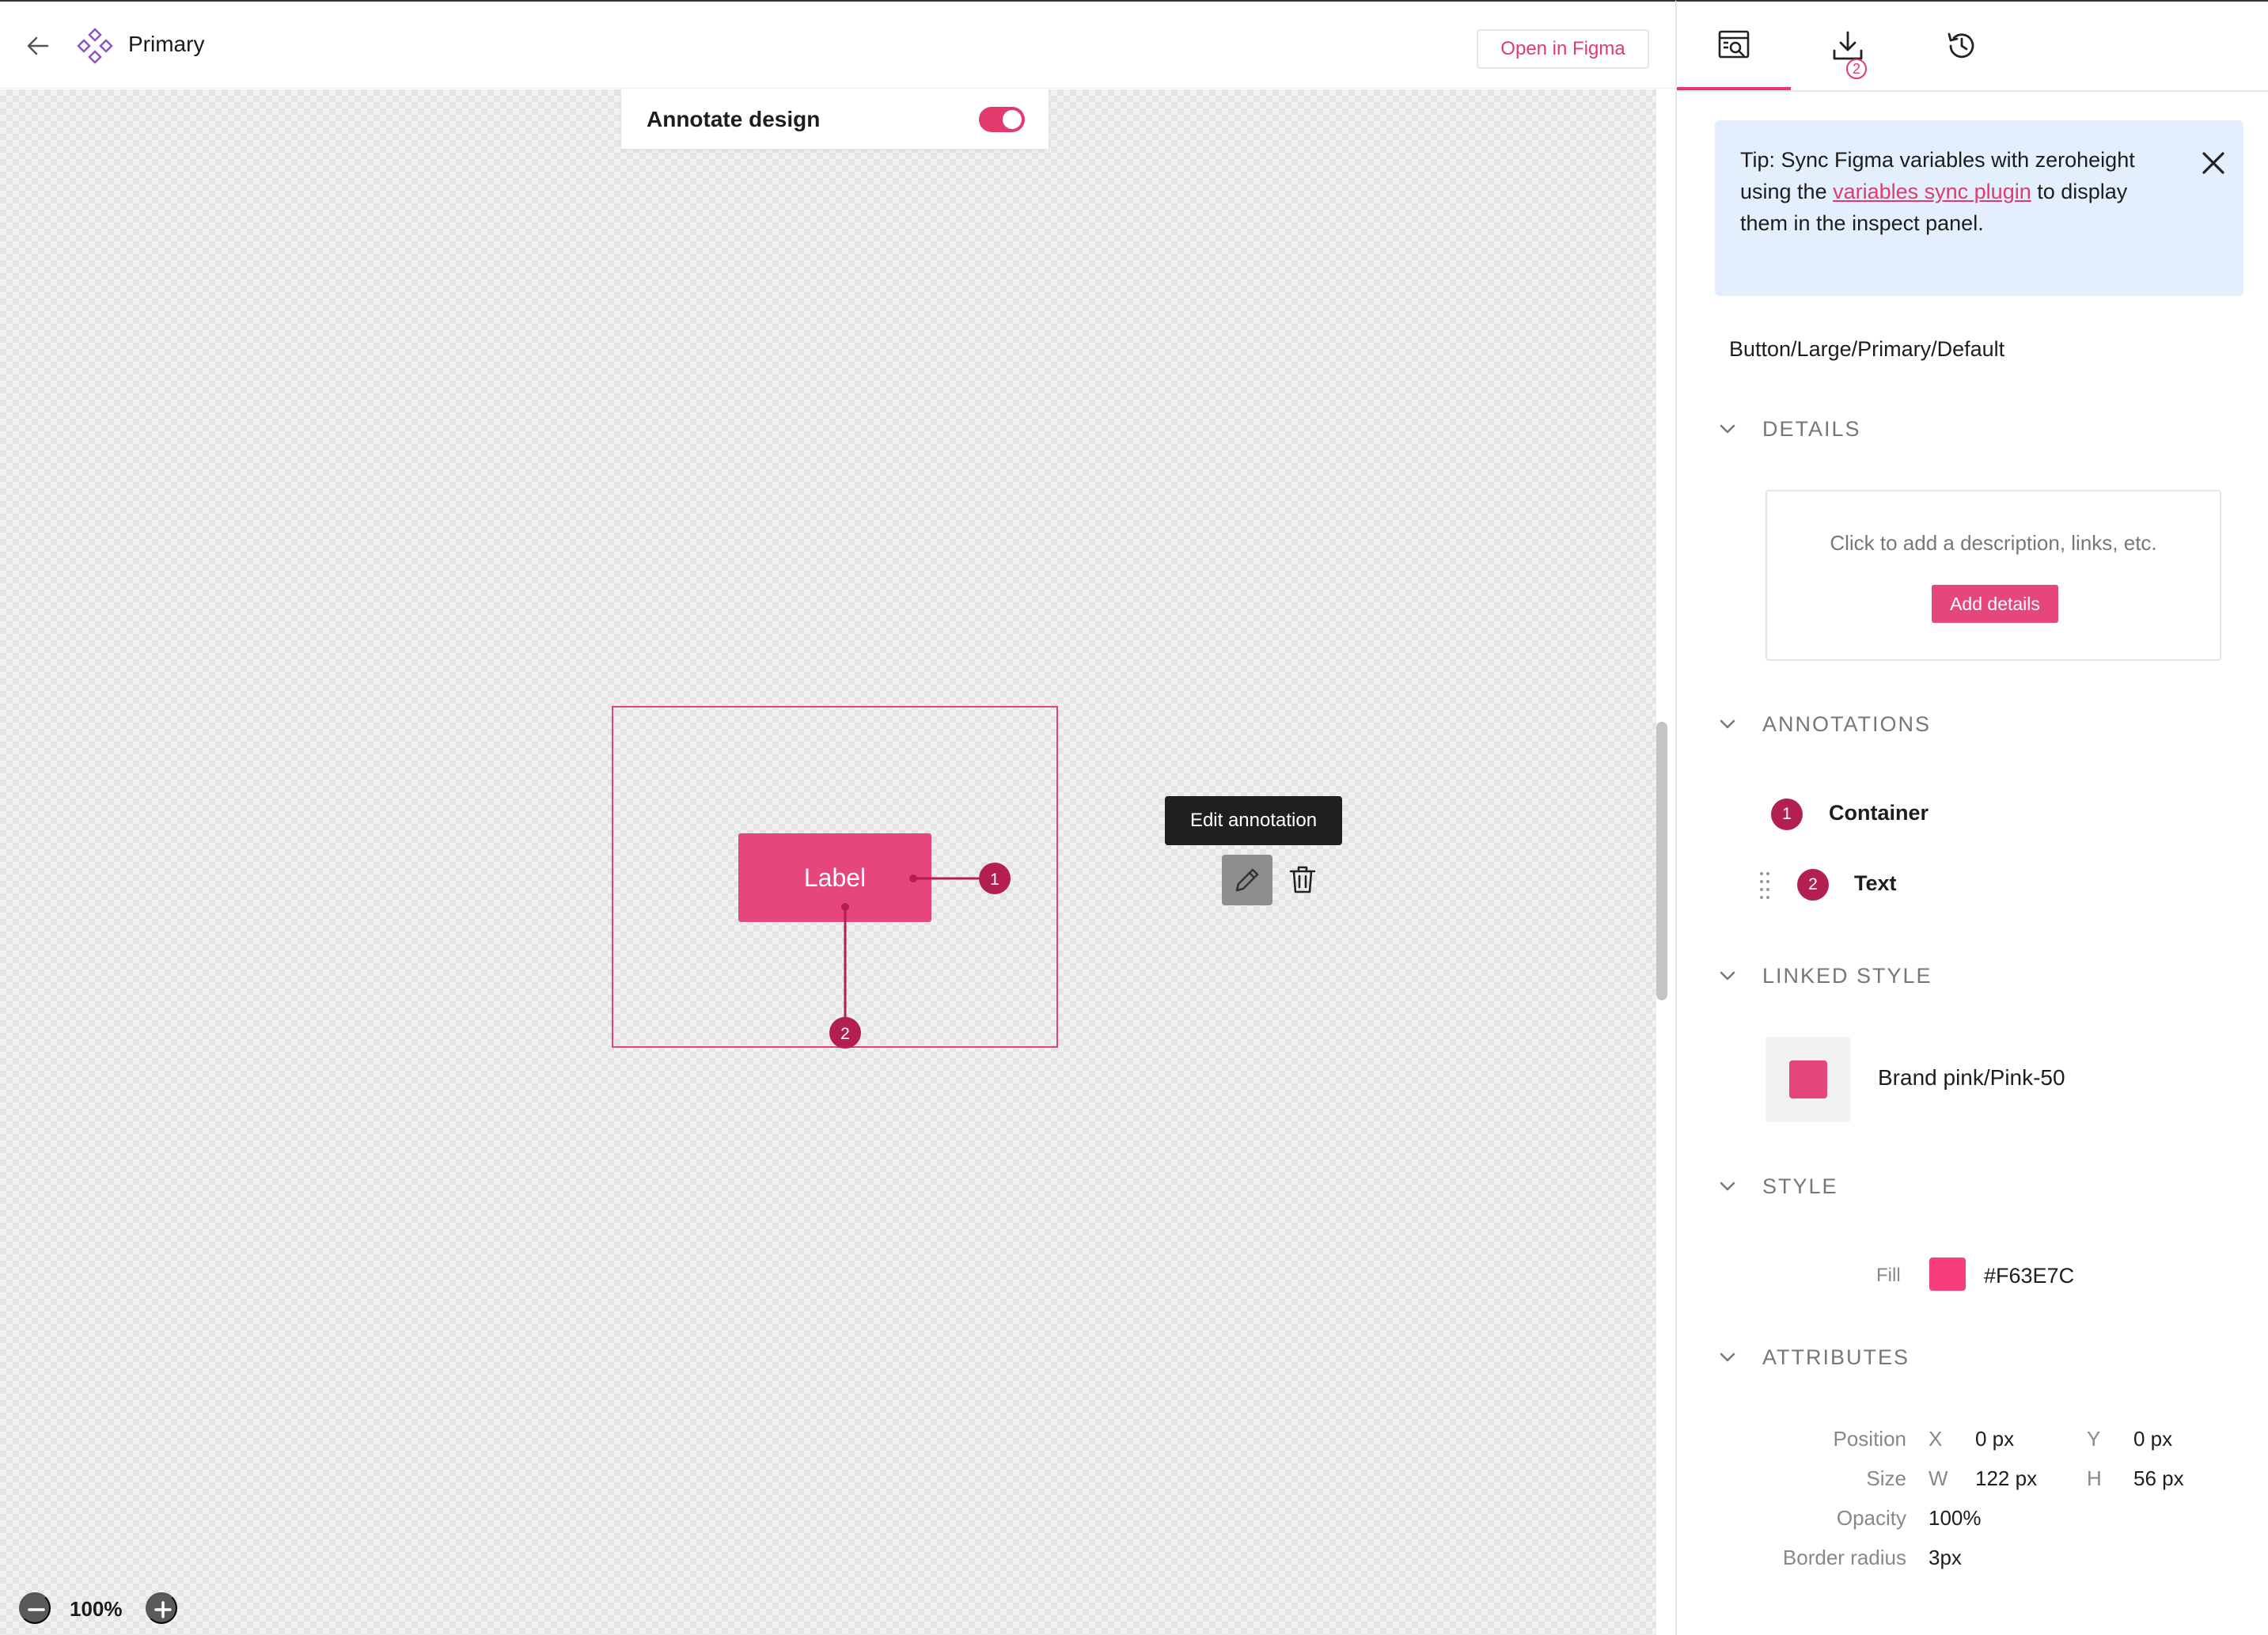 This screenshot has width=2268, height=1635. Describe the element at coordinates (1995, 1439) in the screenshot. I see `x-value: 0 px` at that location.